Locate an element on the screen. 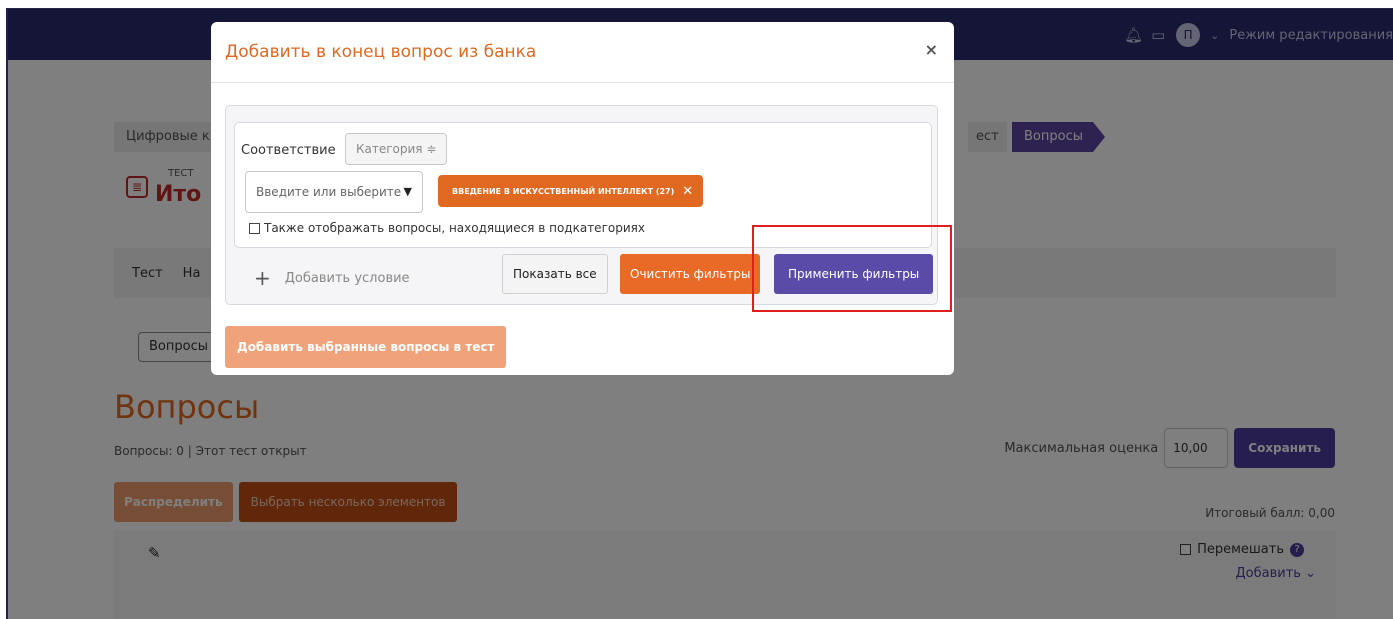 This screenshot has width=1393, height=619. condition-match-label: Соответствие is located at coordinates (288, 150).